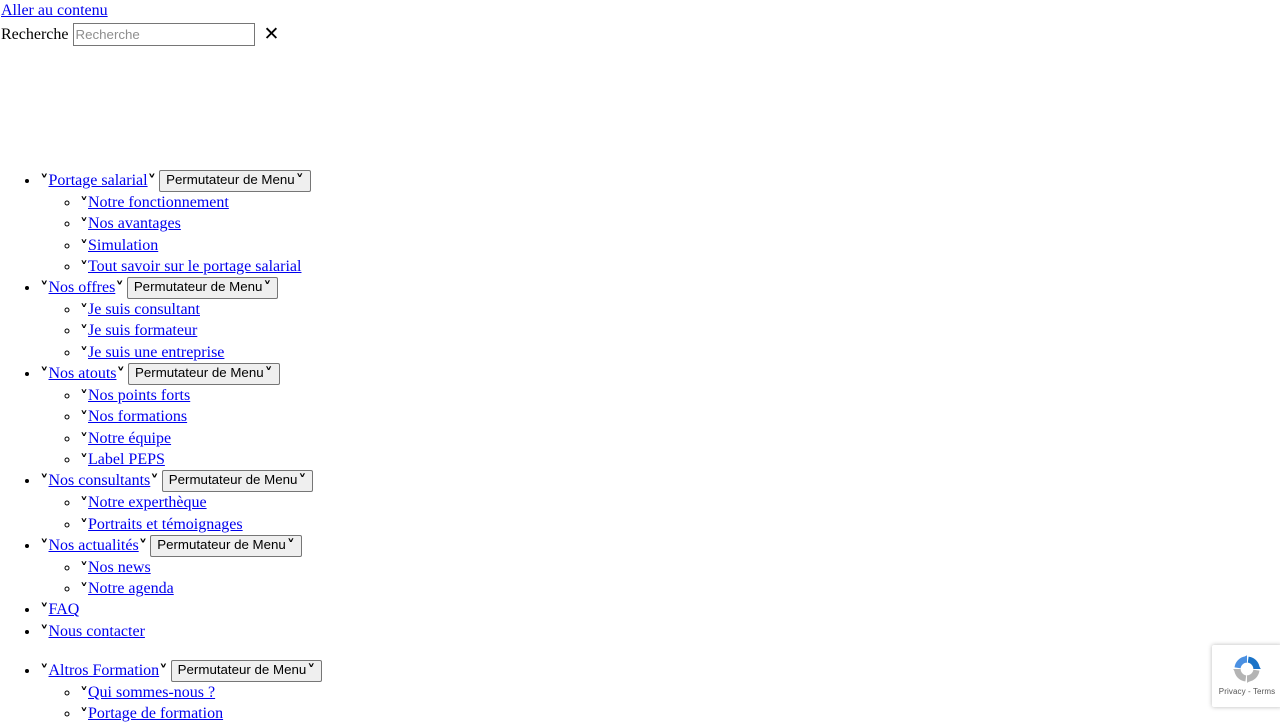  I want to click on submenu-item: ˅Nos avantages, so click(680, 223).